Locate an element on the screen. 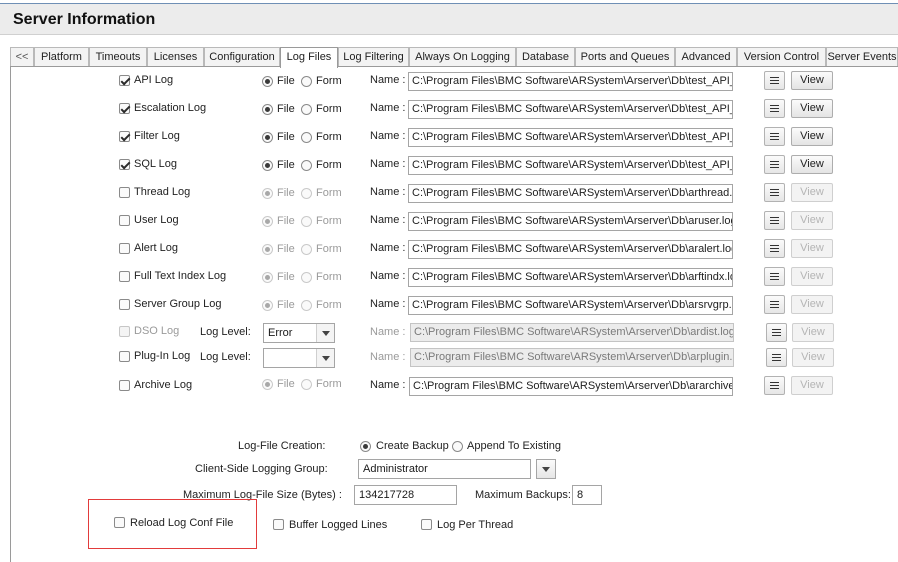 This screenshot has height=562, width=898. archive-log-checkbox is located at coordinates (124, 385).